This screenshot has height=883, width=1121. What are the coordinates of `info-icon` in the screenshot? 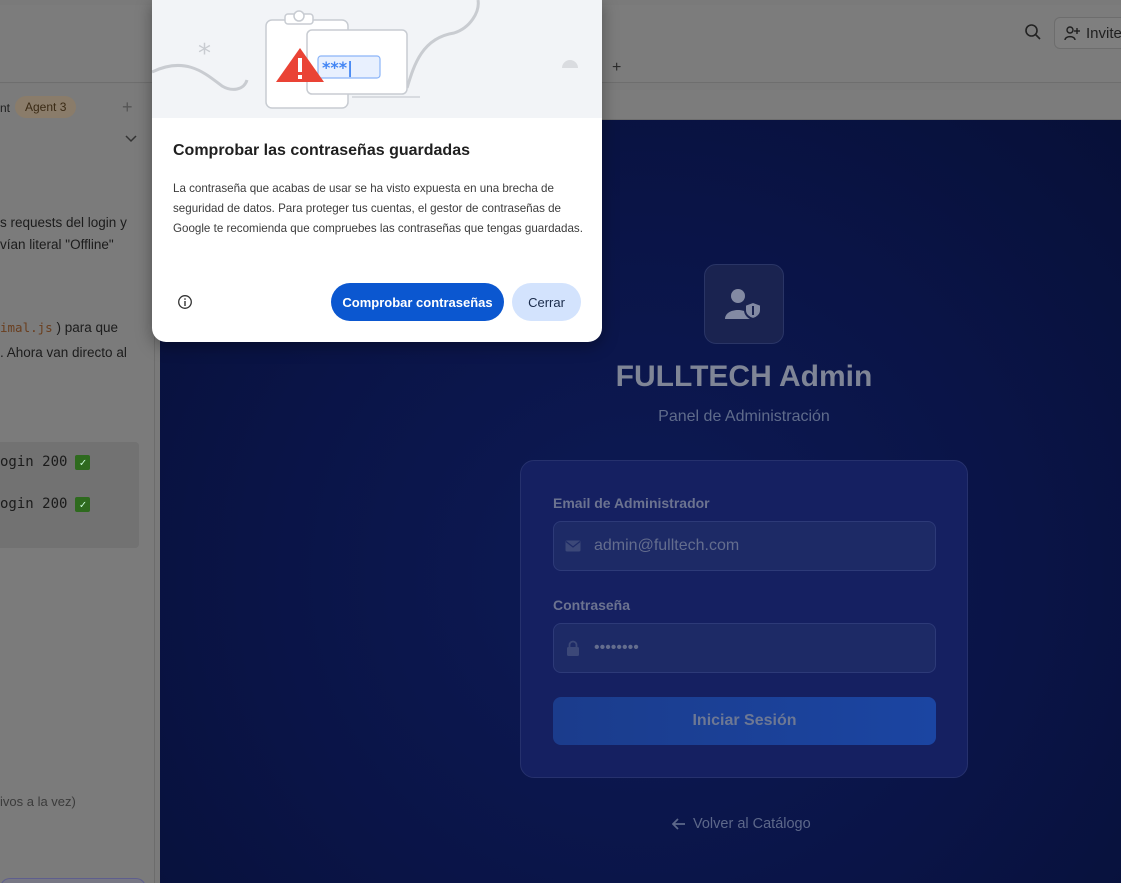 It's located at (185, 302).